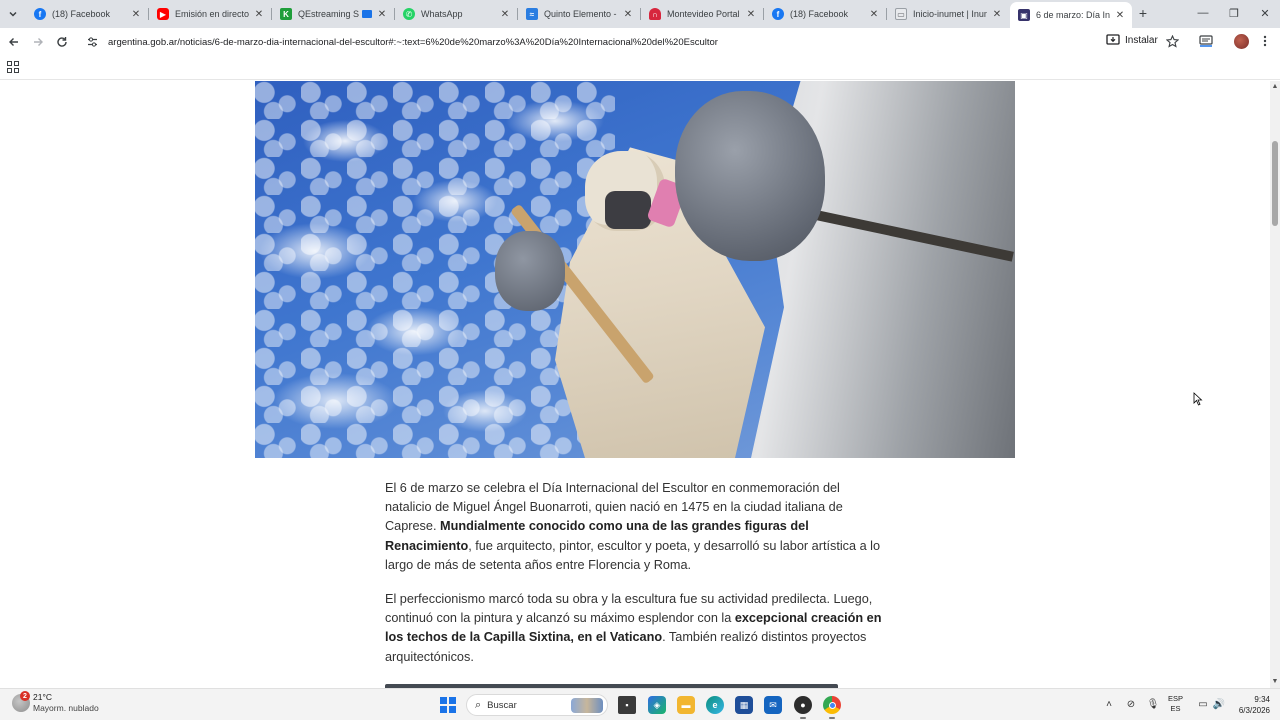 The height and width of the screenshot is (720, 1280). I want to click on cloud-icon: 2, so click(21, 701).